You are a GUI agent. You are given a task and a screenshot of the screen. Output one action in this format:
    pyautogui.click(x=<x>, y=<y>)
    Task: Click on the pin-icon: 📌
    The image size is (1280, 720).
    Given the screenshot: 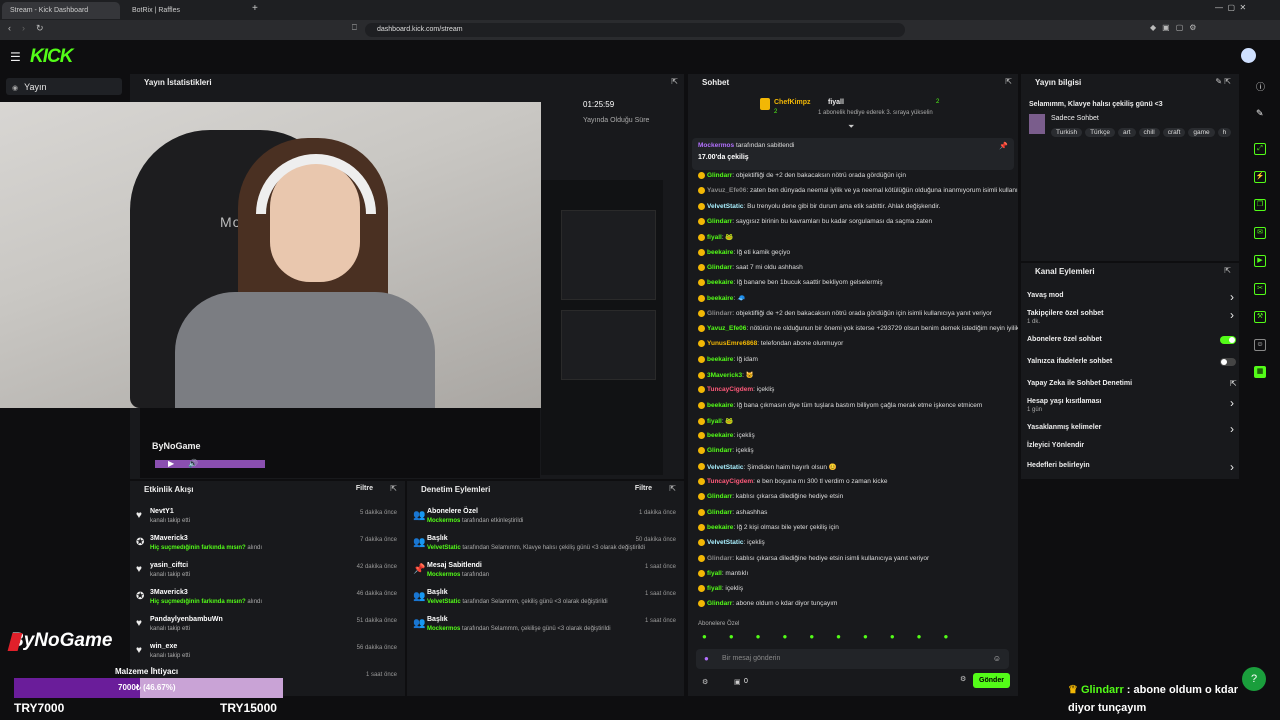 What is the action you would take?
    pyautogui.click(x=1003, y=146)
    